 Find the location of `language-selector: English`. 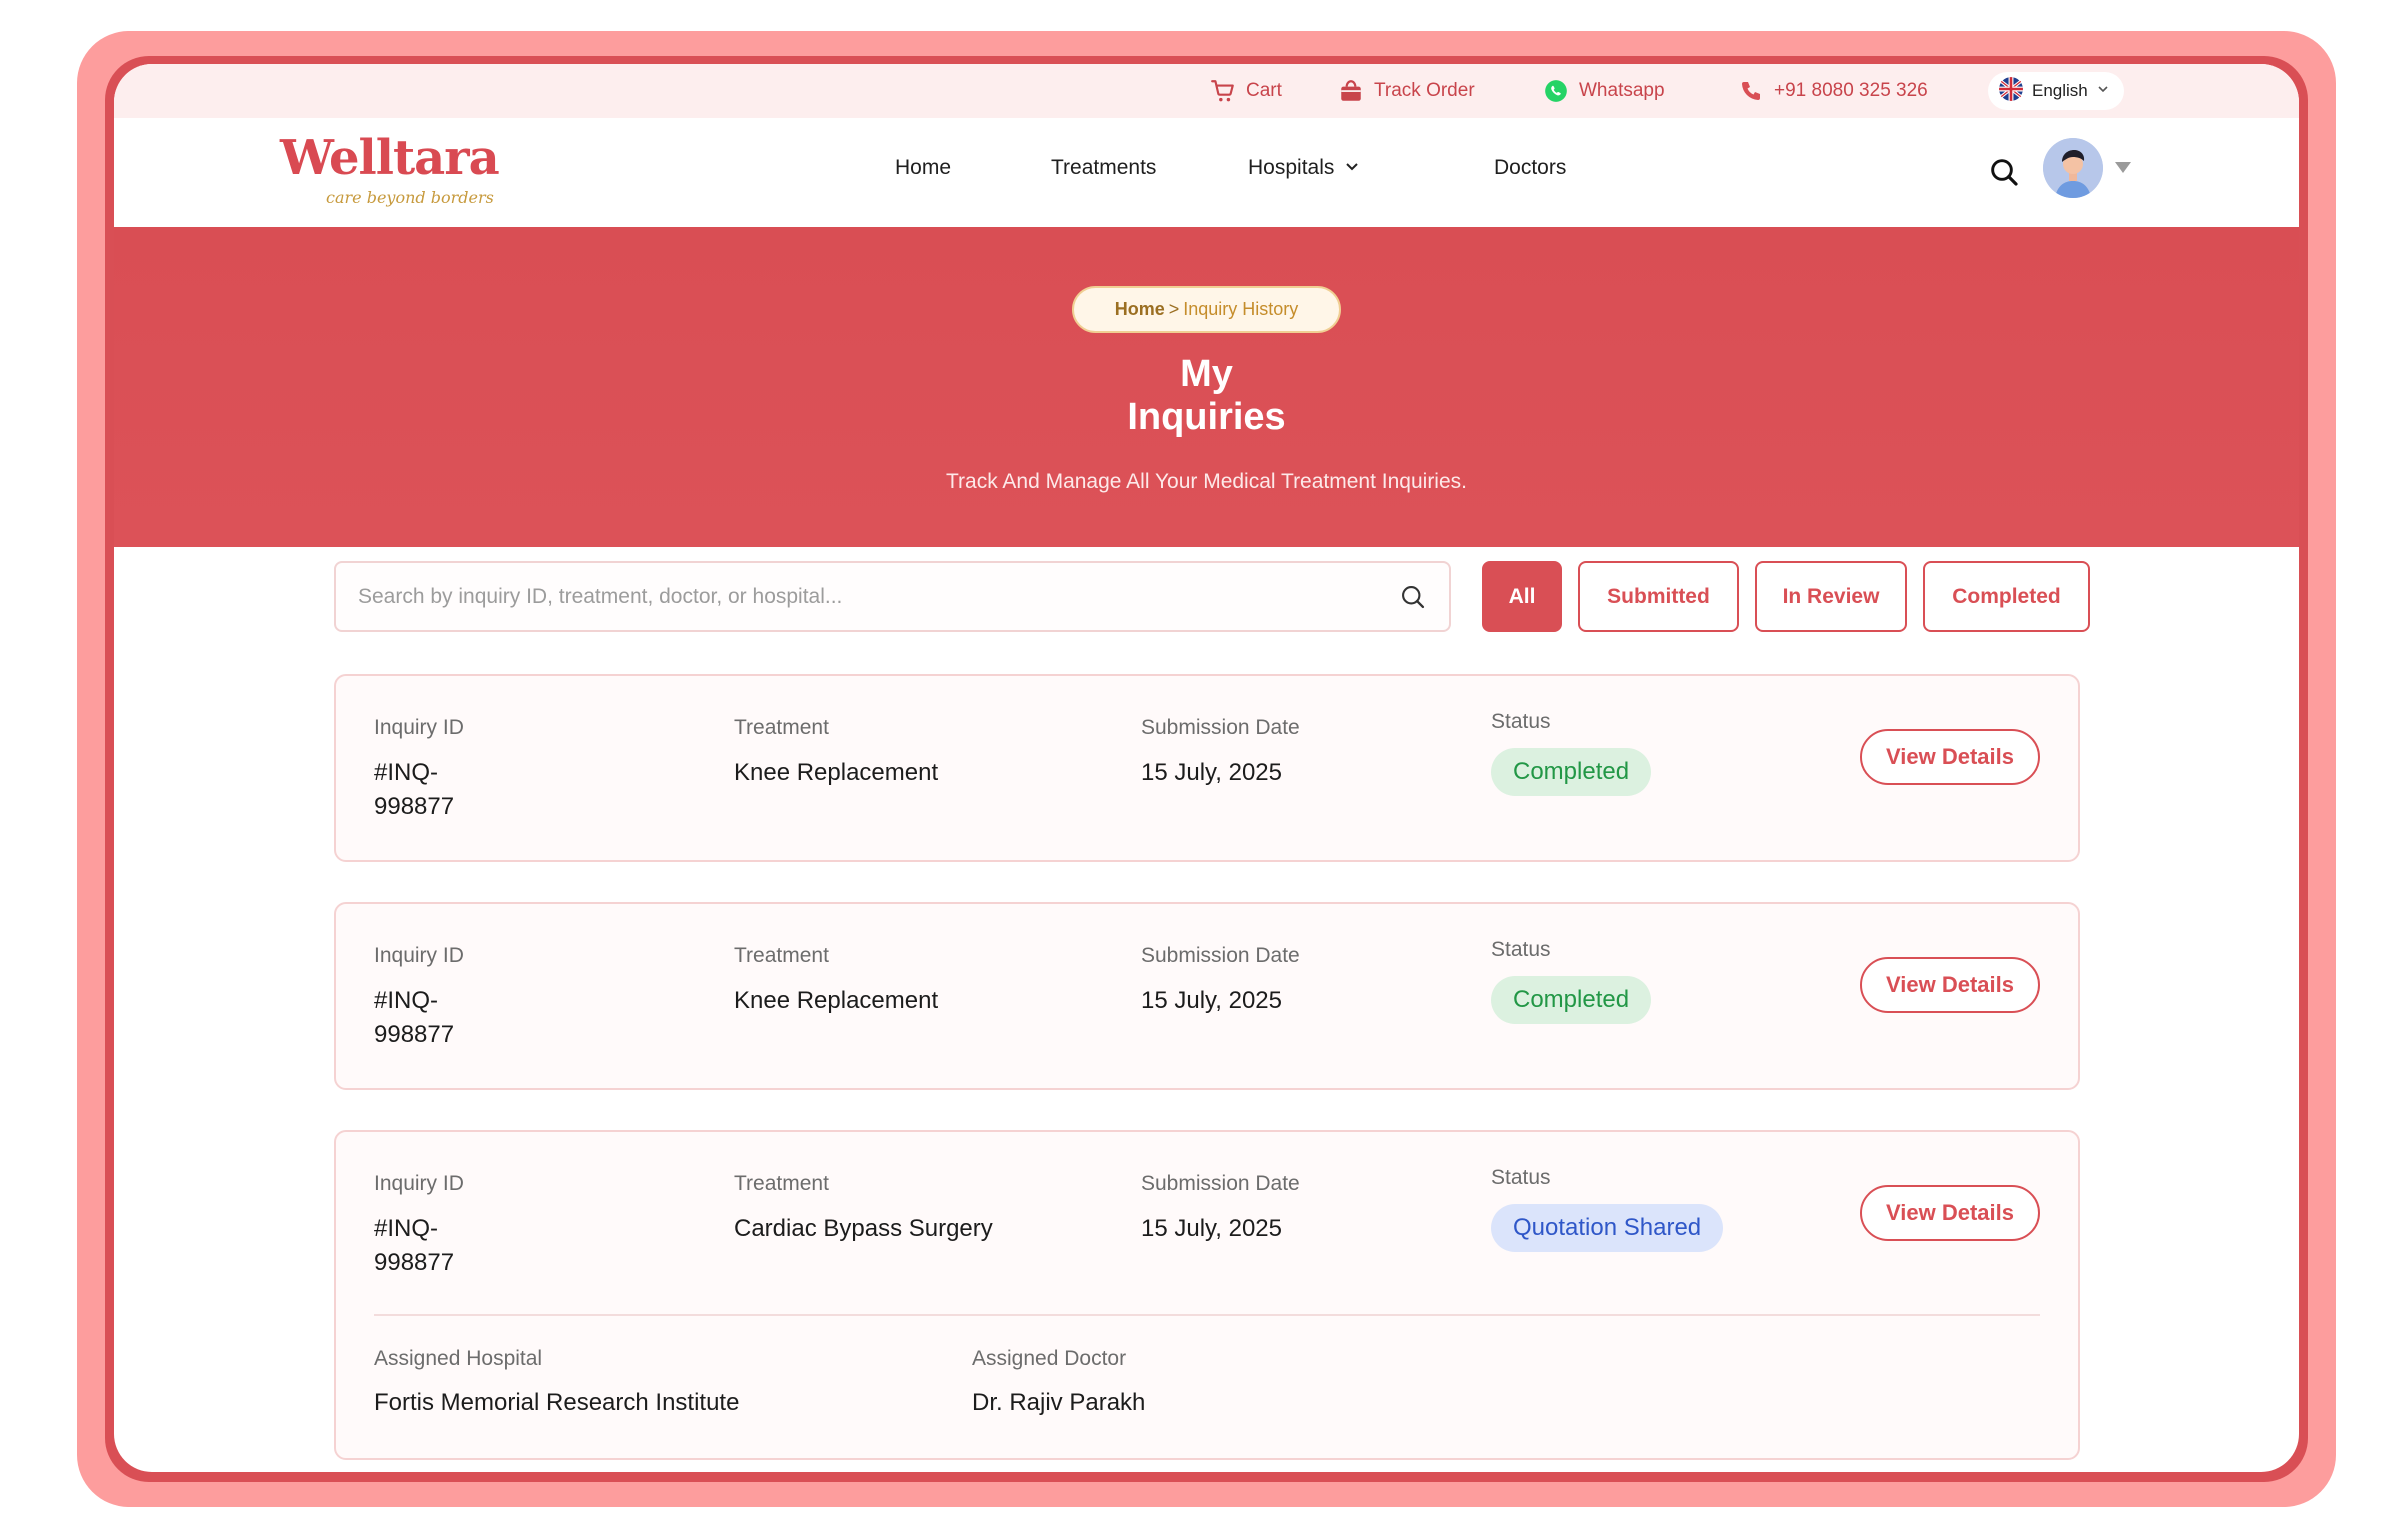

language-selector: English is located at coordinates (2056, 91).